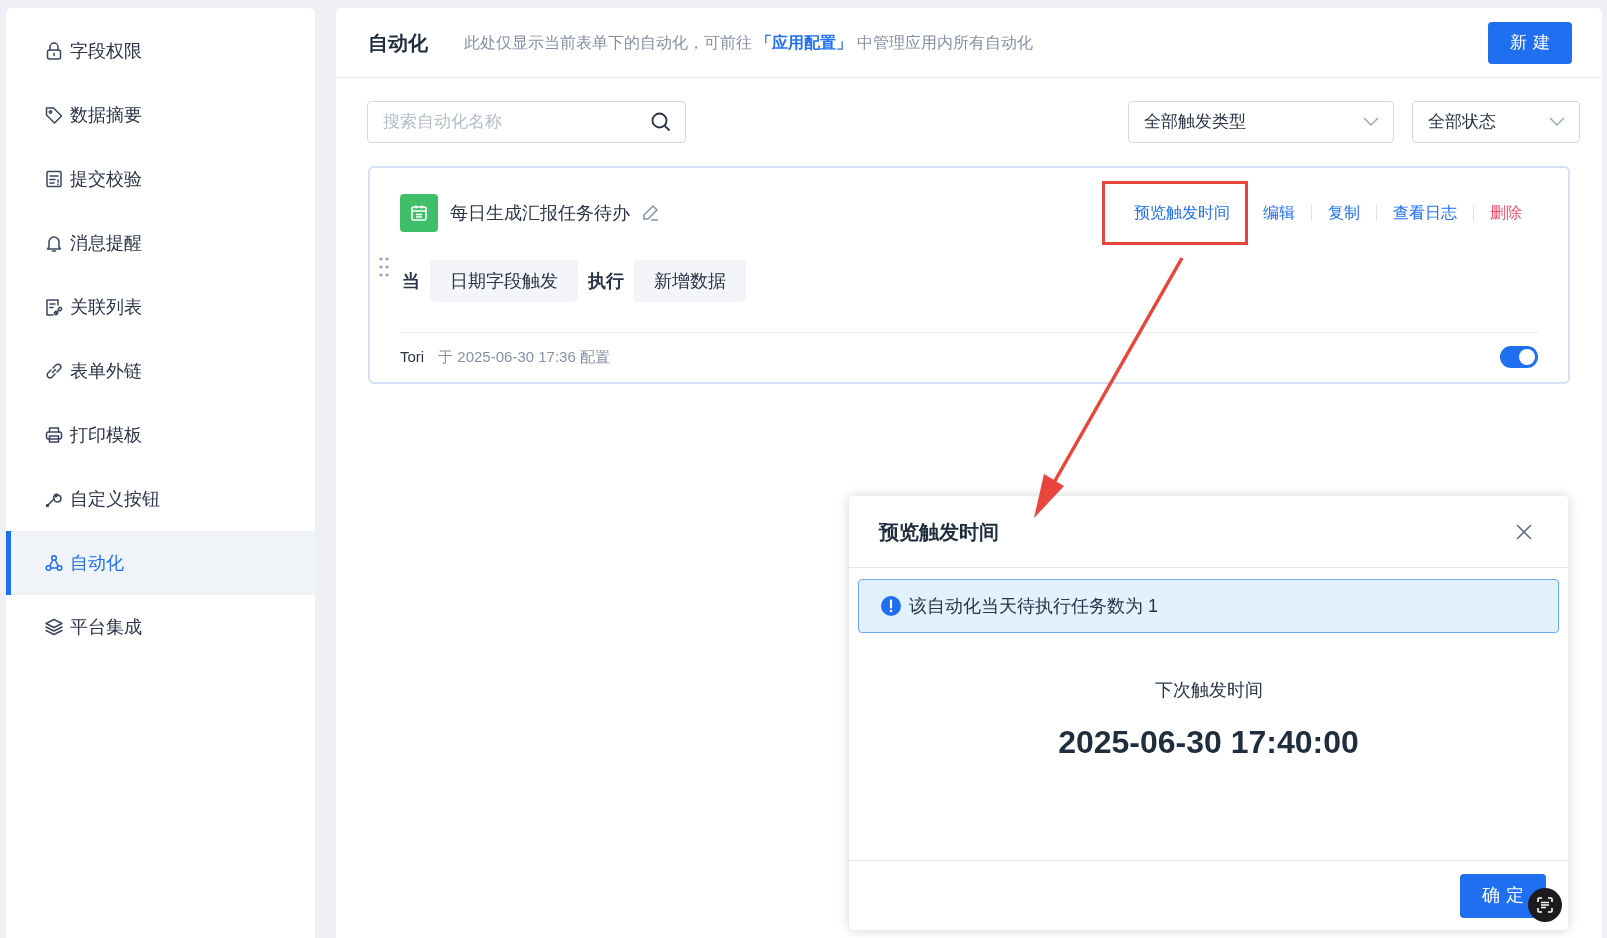 Image resolution: width=1607 pixels, height=938 pixels. I want to click on search-icon, so click(661, 122).